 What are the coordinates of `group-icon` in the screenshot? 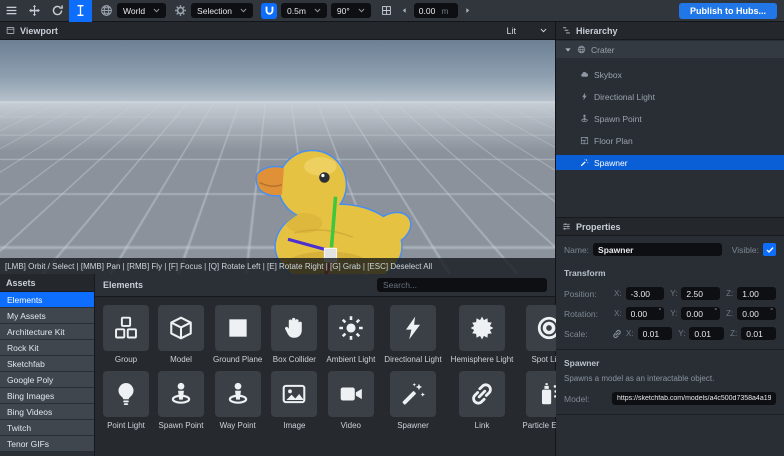 It's located at (126, 328).